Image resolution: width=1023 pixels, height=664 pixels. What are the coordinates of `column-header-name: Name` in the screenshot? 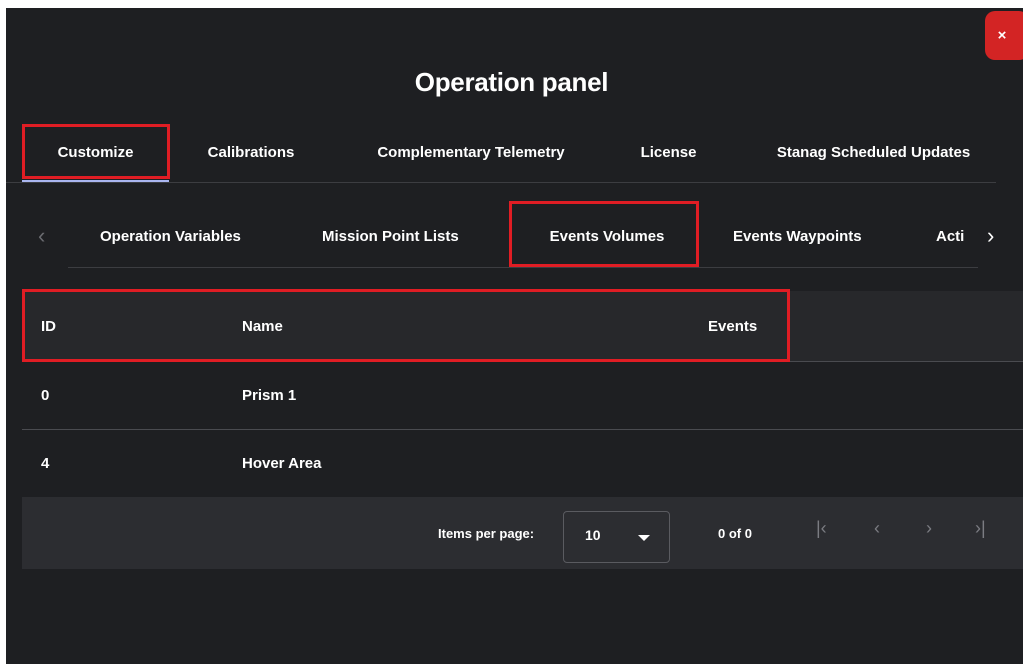 It's located at (262, 326).